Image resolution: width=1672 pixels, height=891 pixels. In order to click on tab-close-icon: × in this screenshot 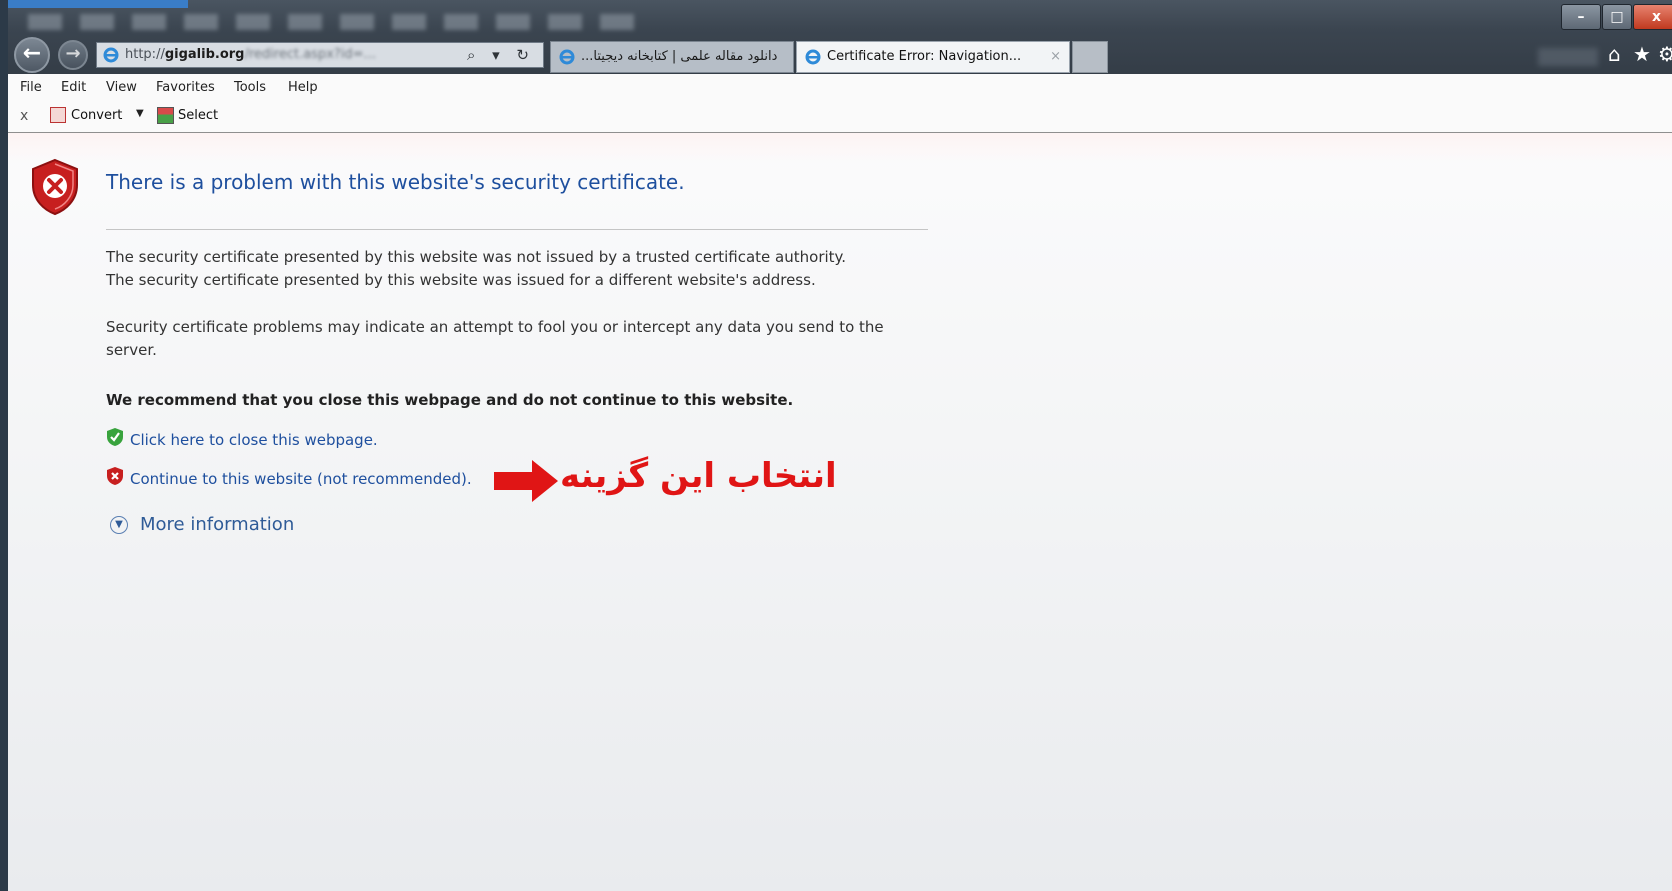, I will do `click(1055, 57)`.